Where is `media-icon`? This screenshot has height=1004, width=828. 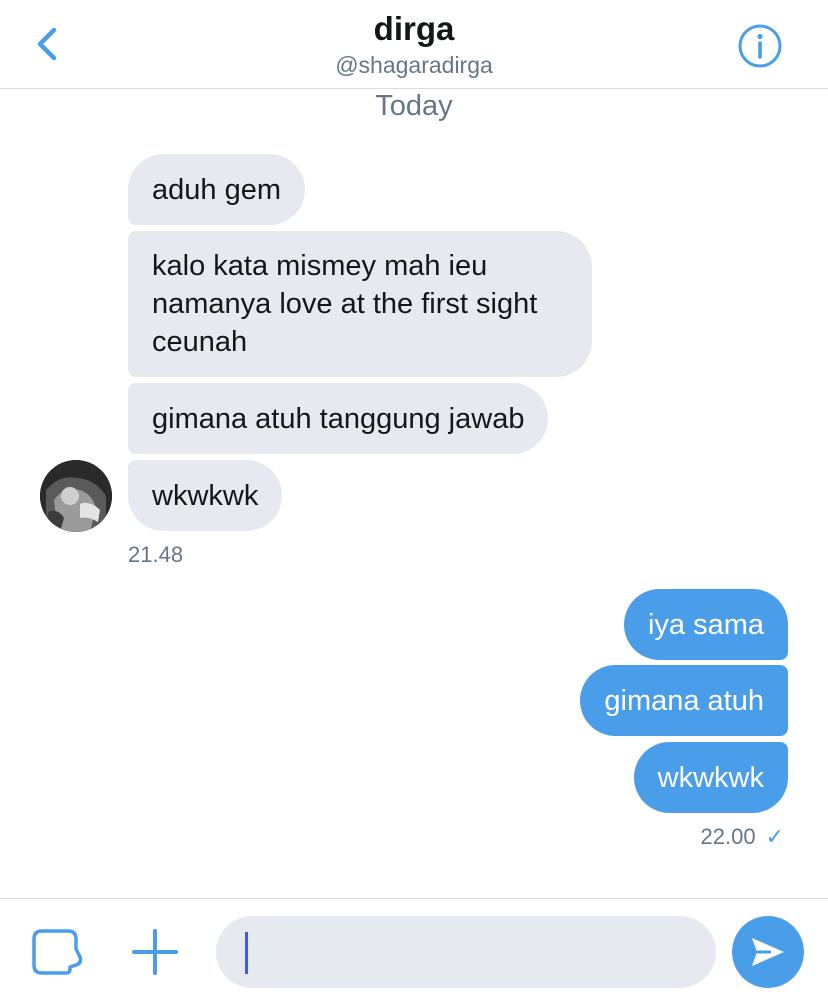
media-icon is located at coordinates (57, 952).